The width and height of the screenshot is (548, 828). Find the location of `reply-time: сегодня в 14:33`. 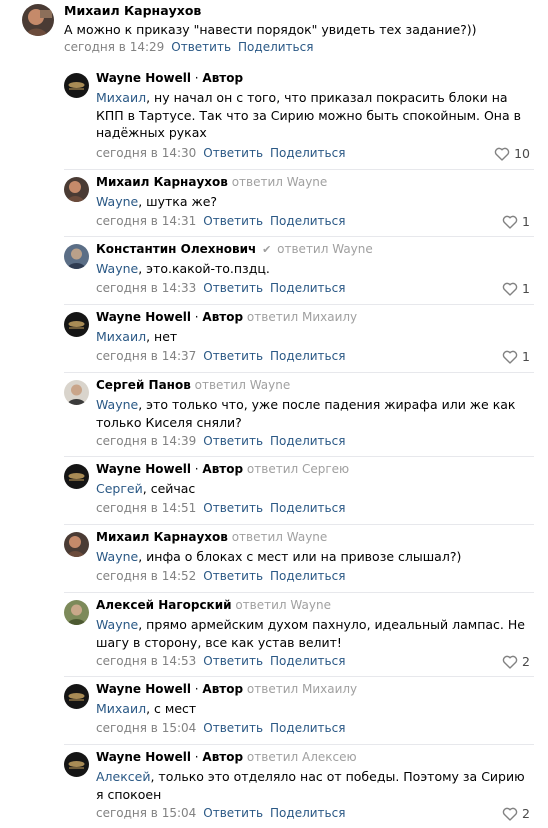

reply-time: сегодня в 14:33 is located at coordinates (146, 288).